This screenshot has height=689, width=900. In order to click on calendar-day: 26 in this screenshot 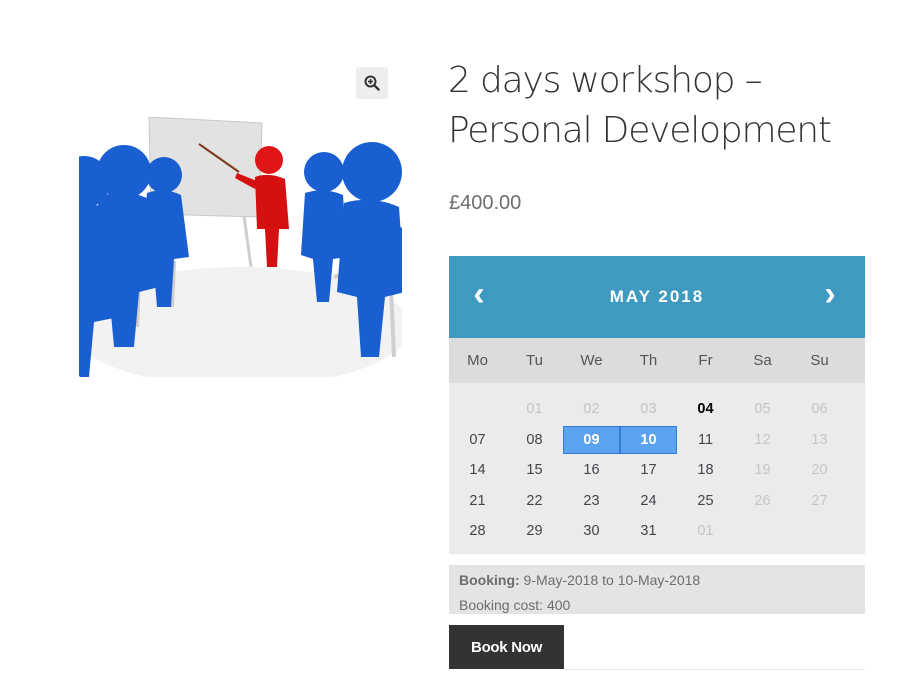, I will do `click(762, 500)`.